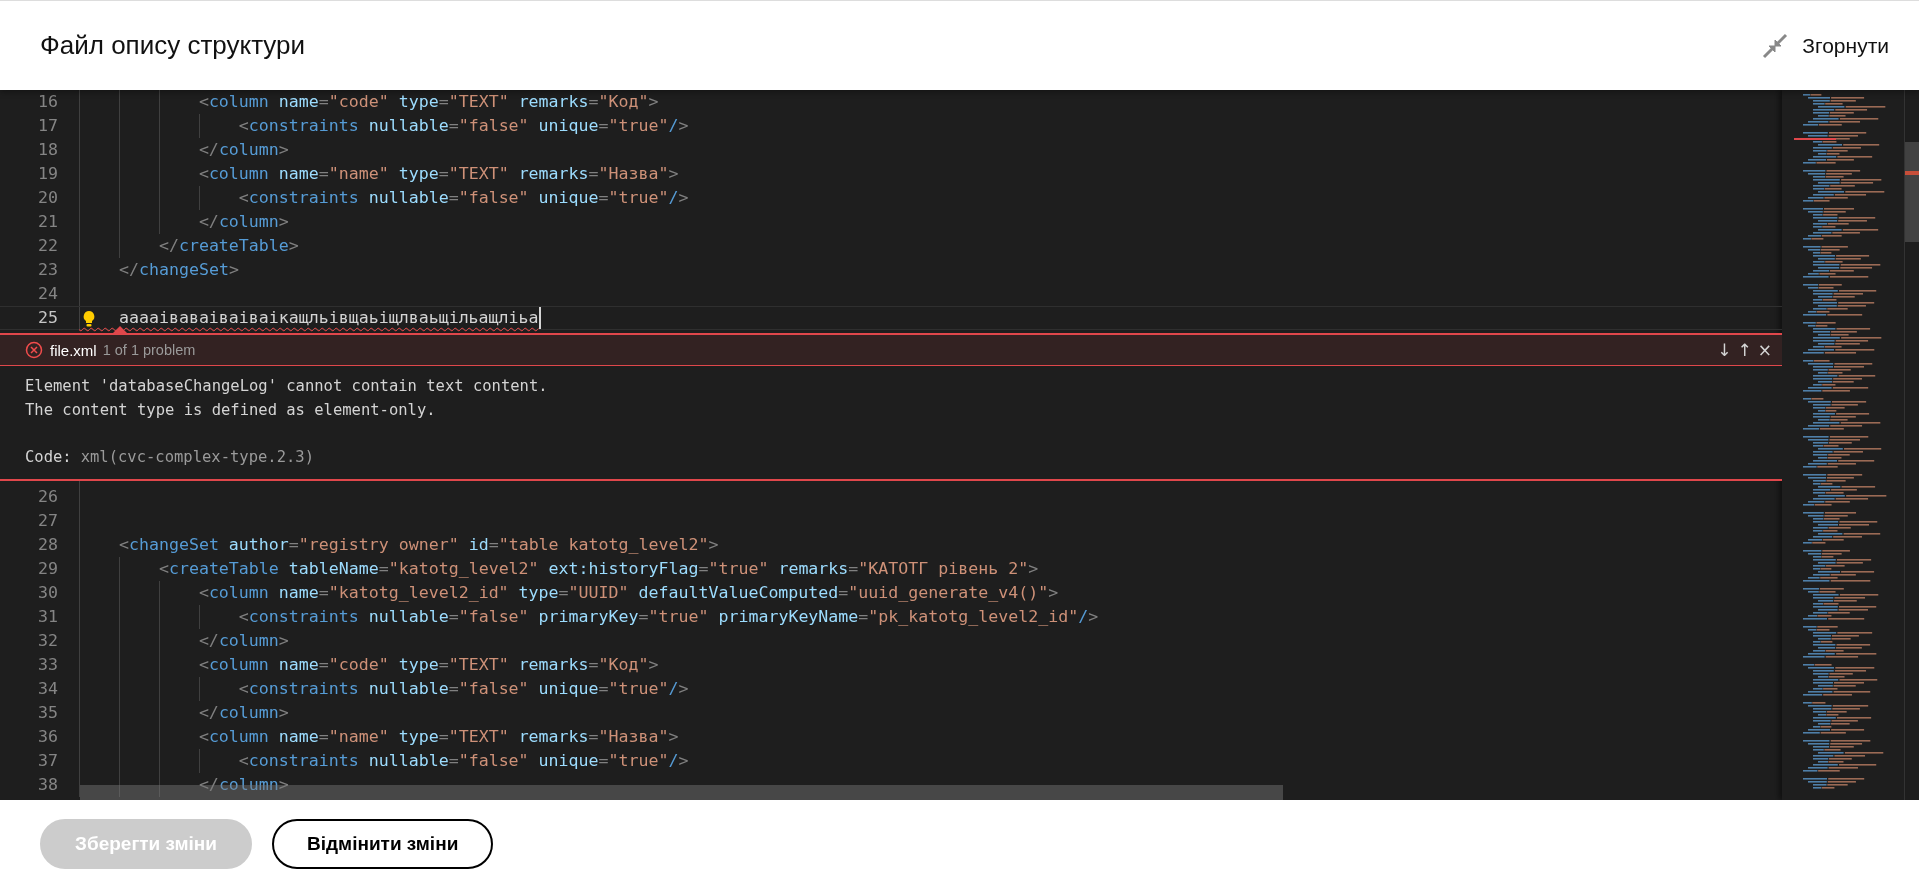 Image resolution: width=1919 pixels, height=888 pixels. Describe the element at coordinates (89, 319) in the screenshot. I see `lightbulb-icon` at that location.